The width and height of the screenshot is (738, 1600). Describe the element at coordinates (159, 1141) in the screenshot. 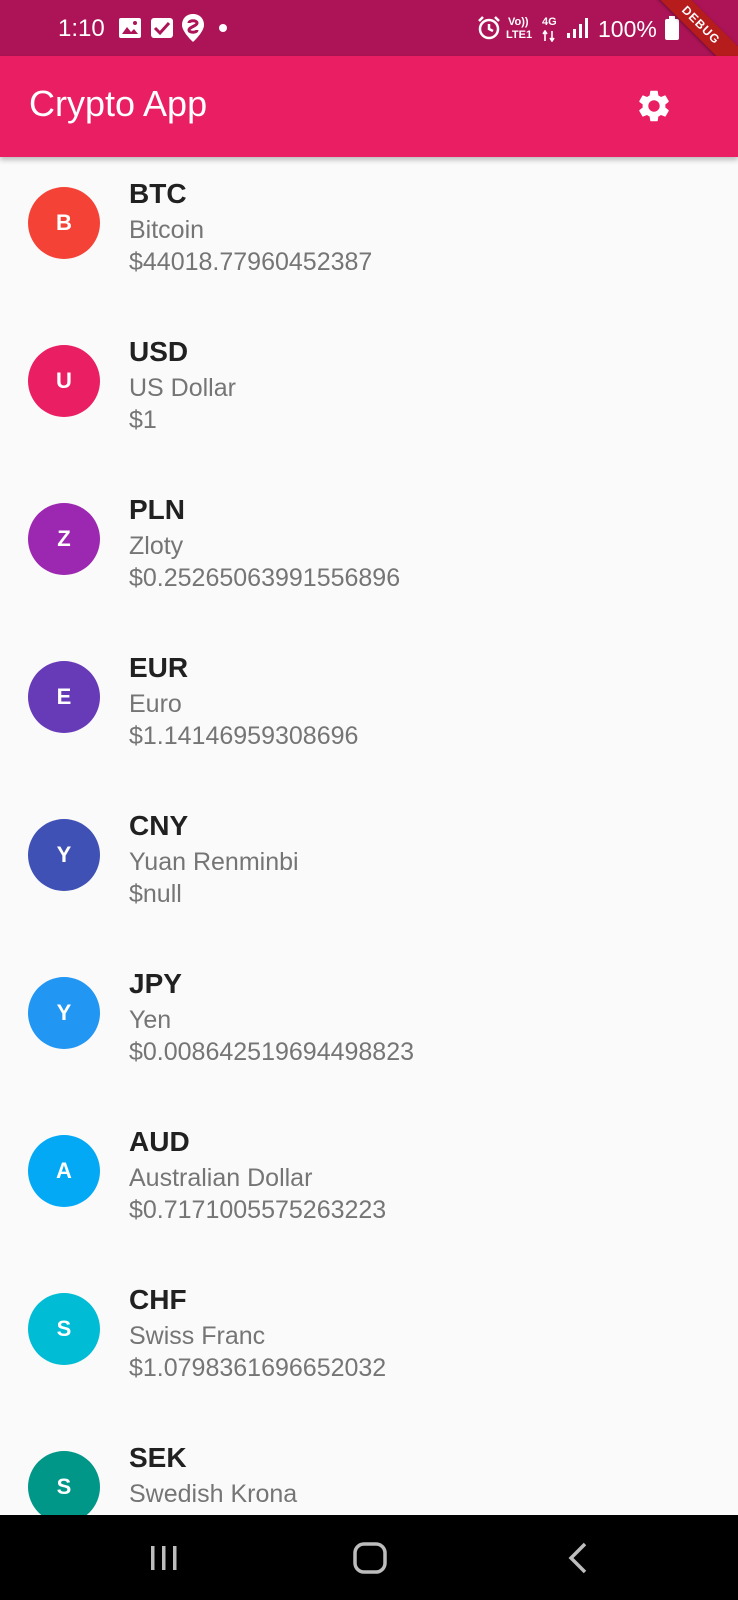

I see `currency-code: AUD` at that location.